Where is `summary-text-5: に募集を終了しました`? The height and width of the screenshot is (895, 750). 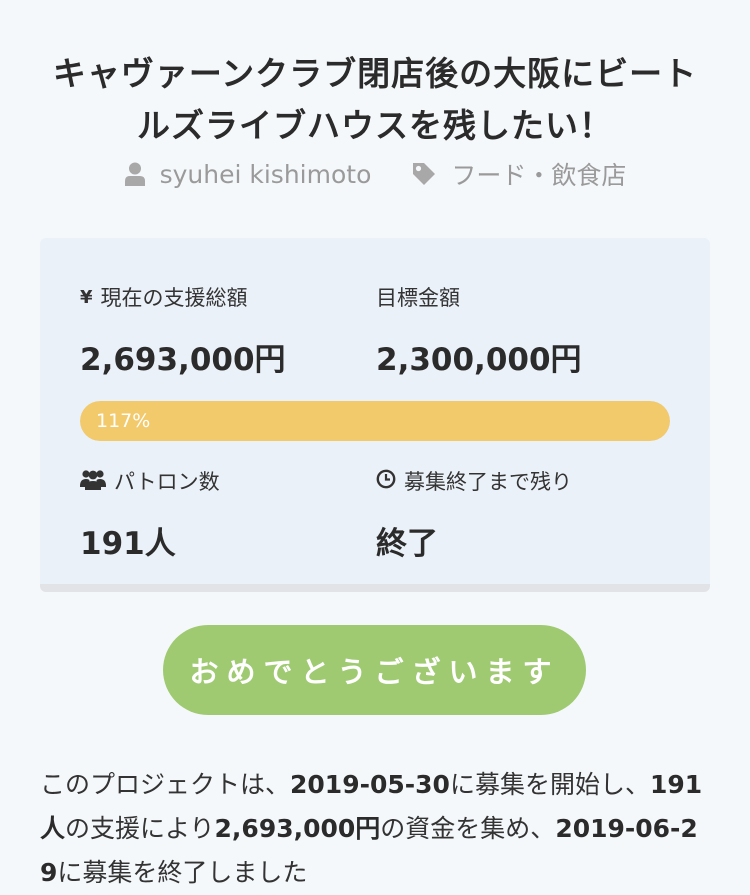
summary-text-5: に募集を終了しました is located at coordinates (182, 872).